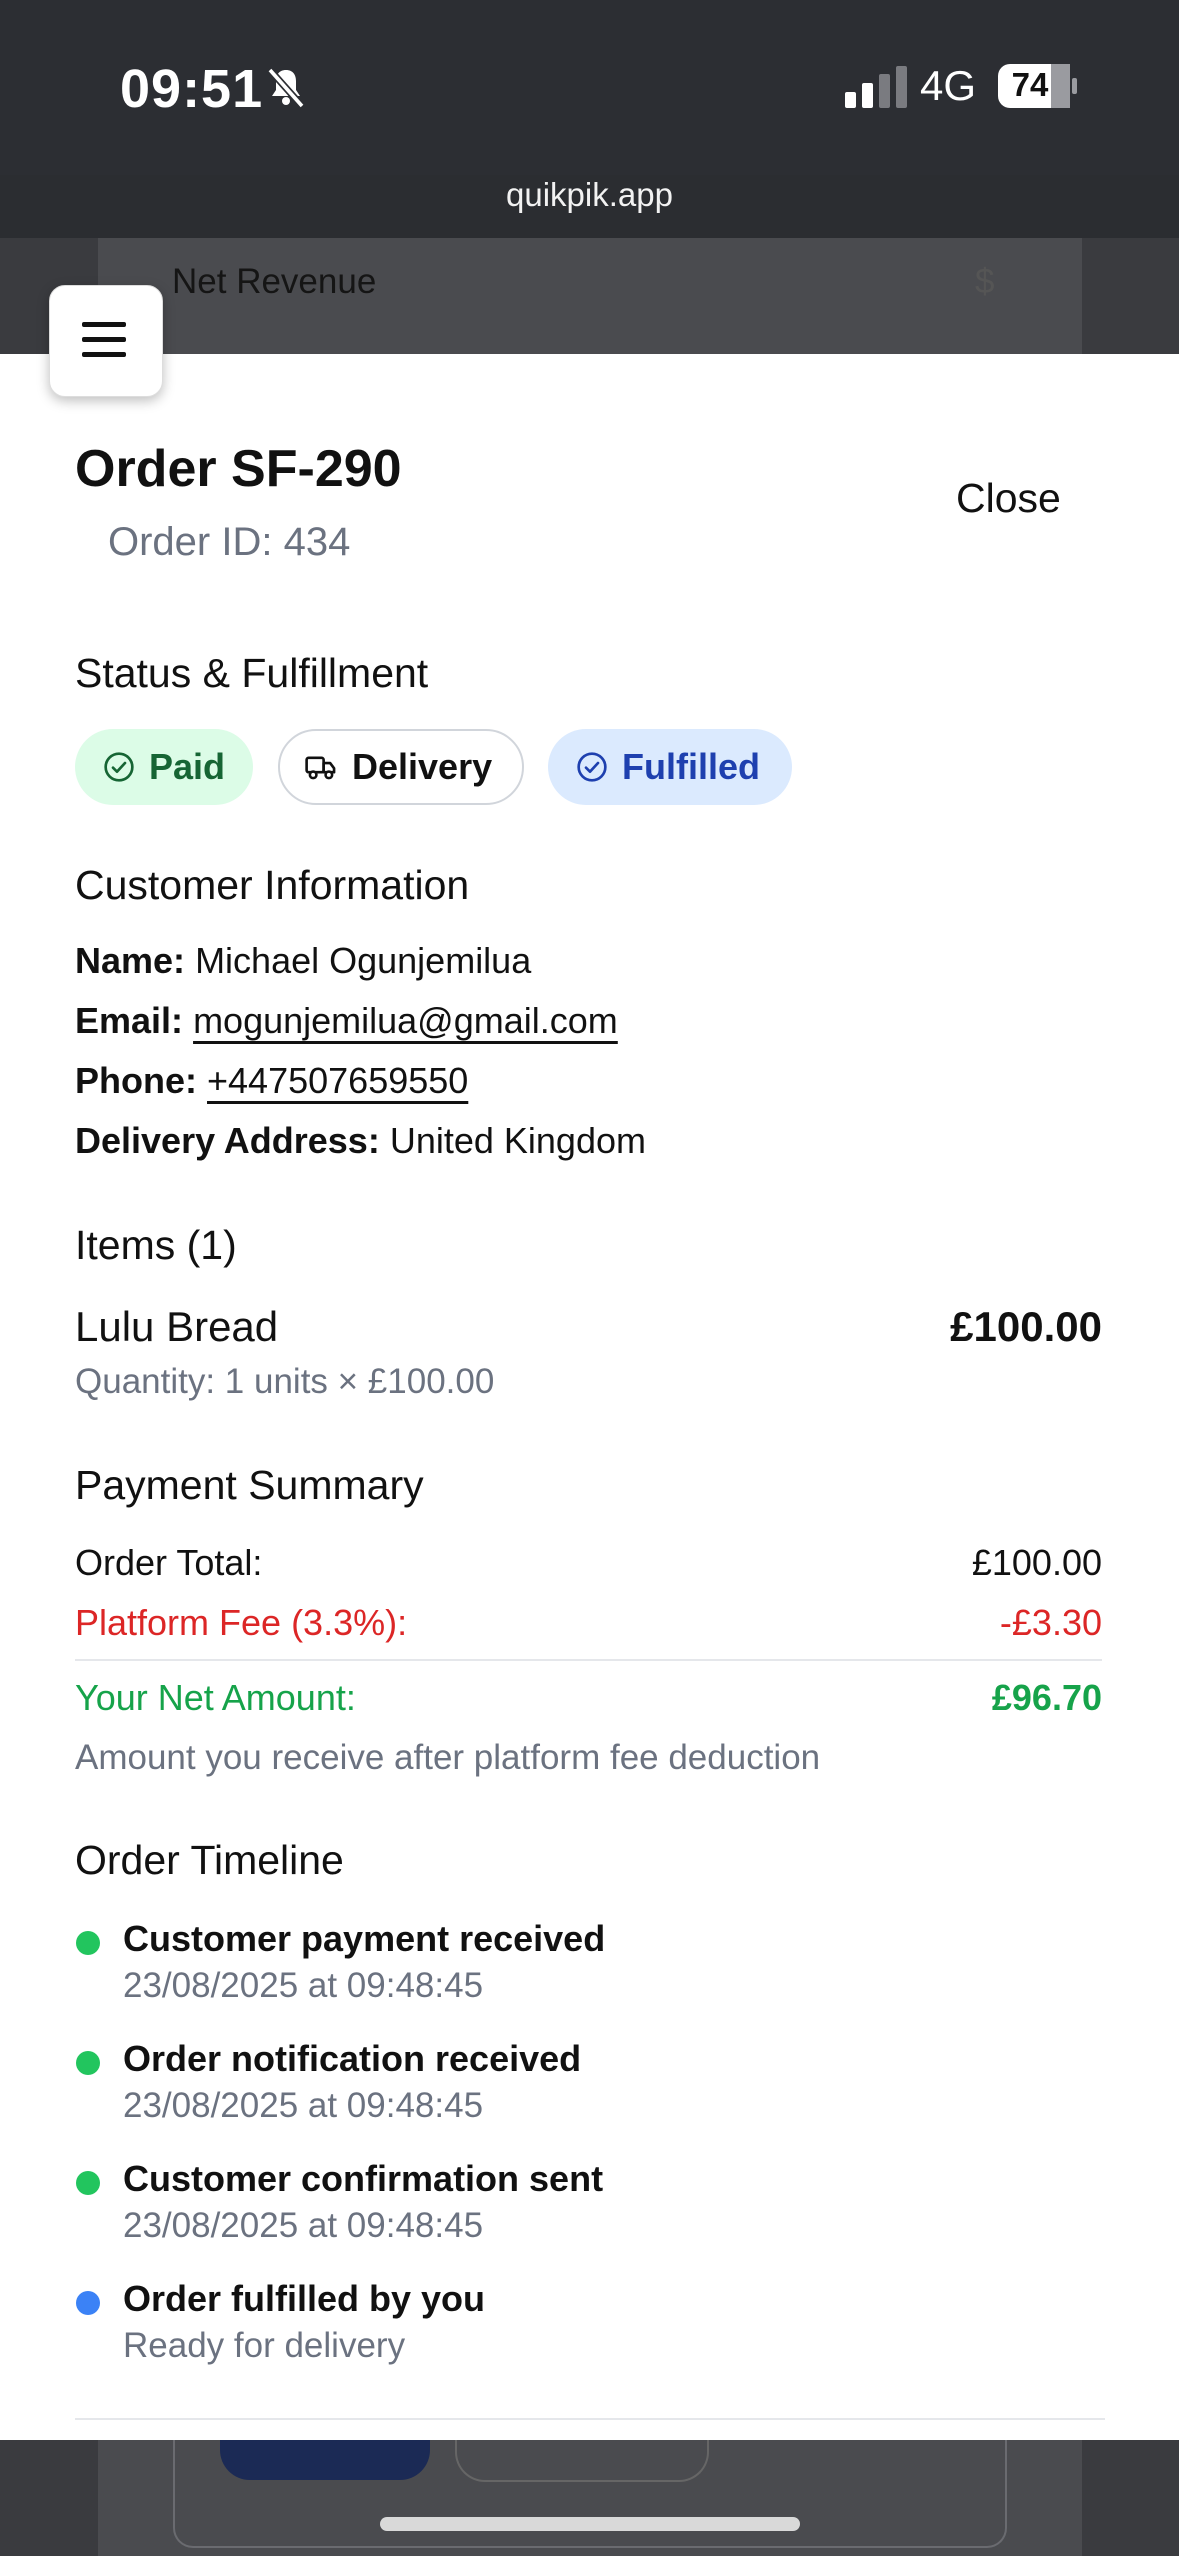  I want to click on customer-email-row: Email: mogunjemilua@gmail.com, so click(346, 1021).